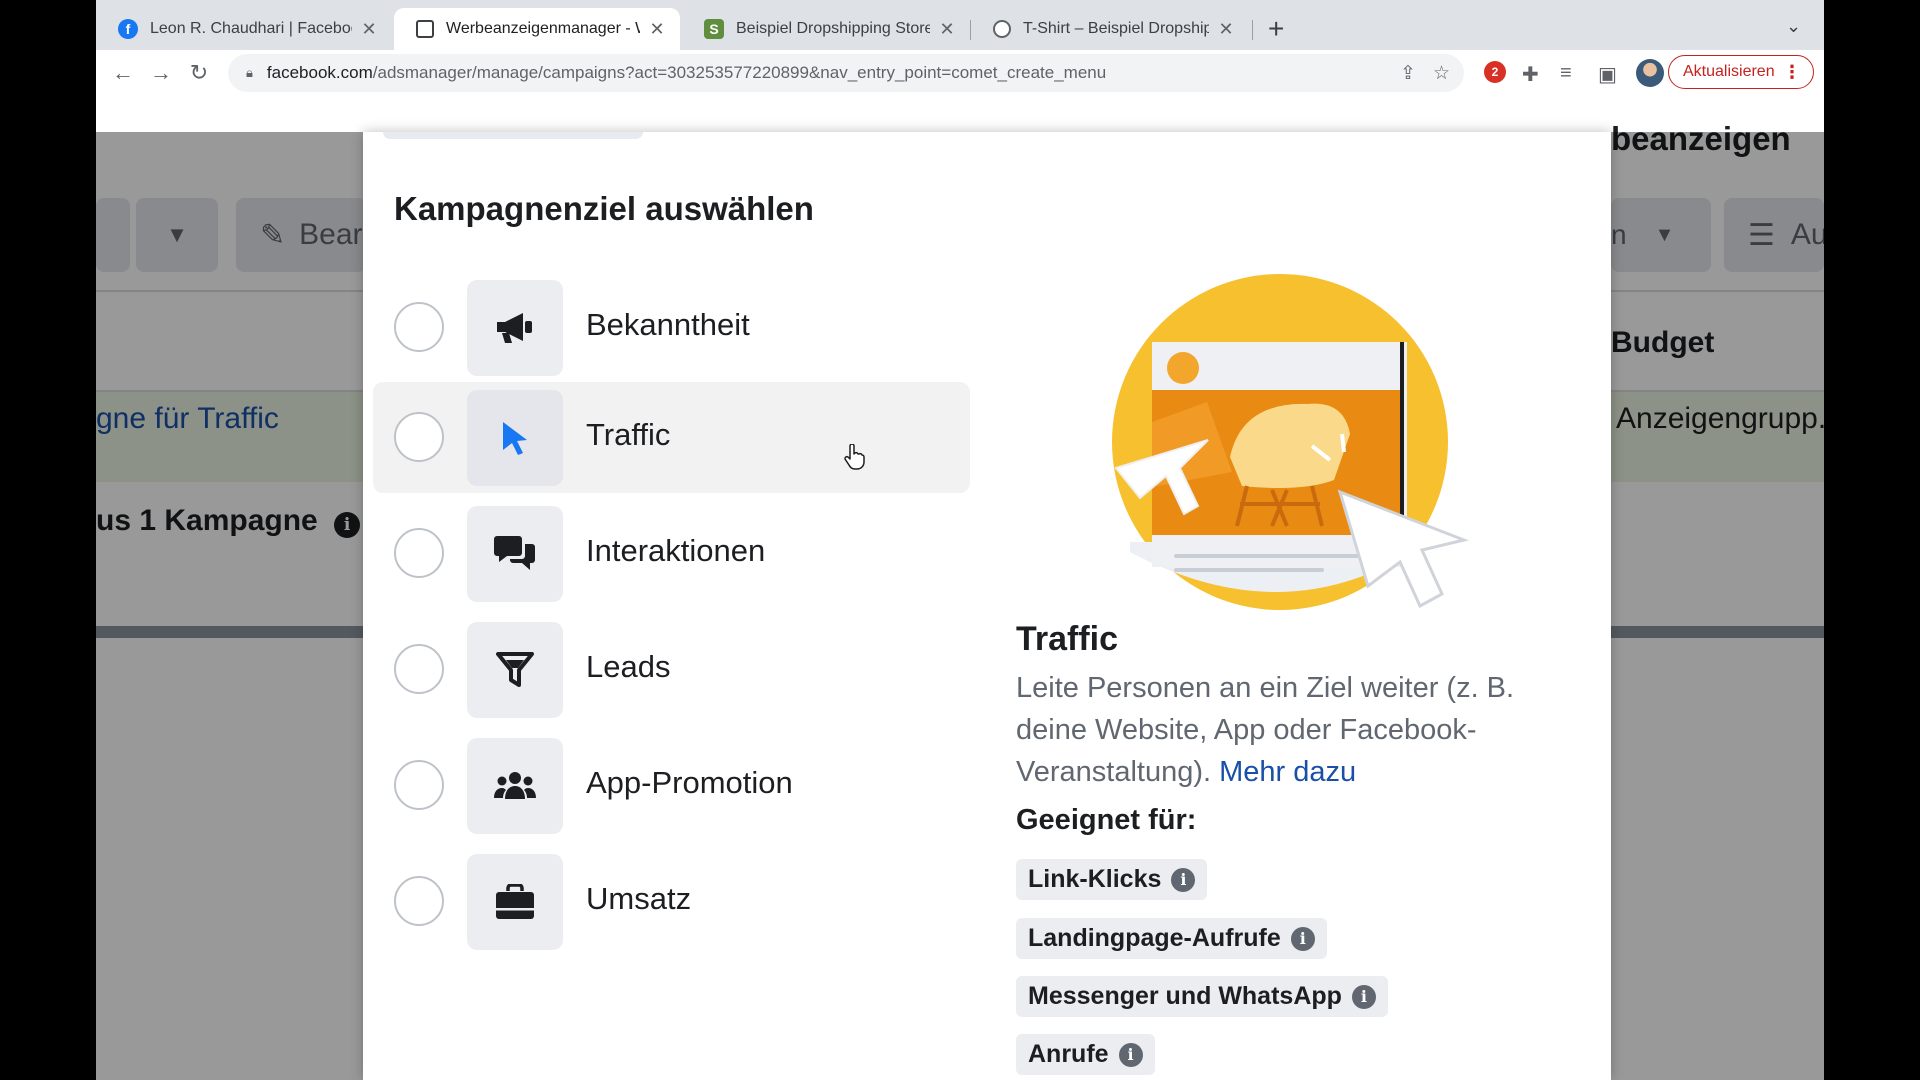 This screenshot has width=1920, height=1080. Describe the element at coordinates (1067, 639) in the screenshot. I see `objective-detail-title: Traffic` at that location.